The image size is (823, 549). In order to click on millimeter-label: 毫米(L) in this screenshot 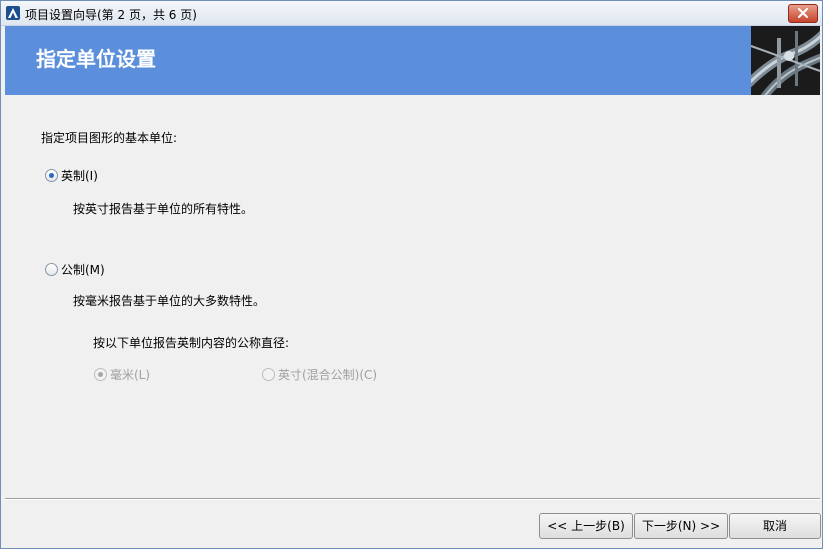, I will do `click(130, 374)`.